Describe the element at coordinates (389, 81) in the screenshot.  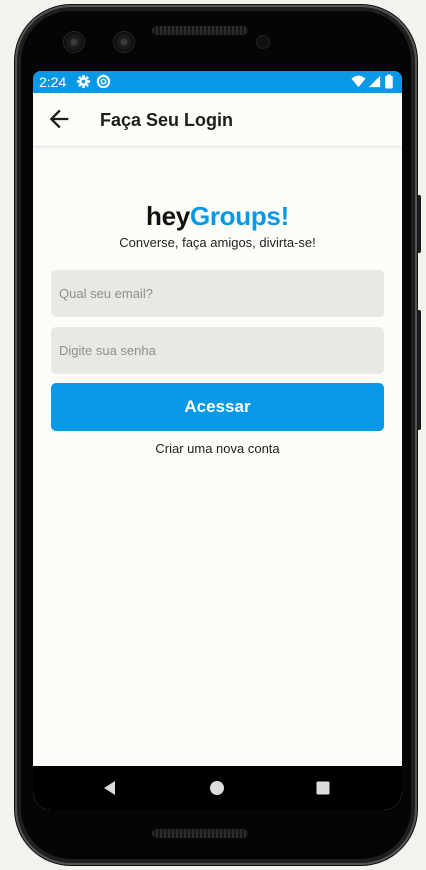
I see `battery-icon` at that location.